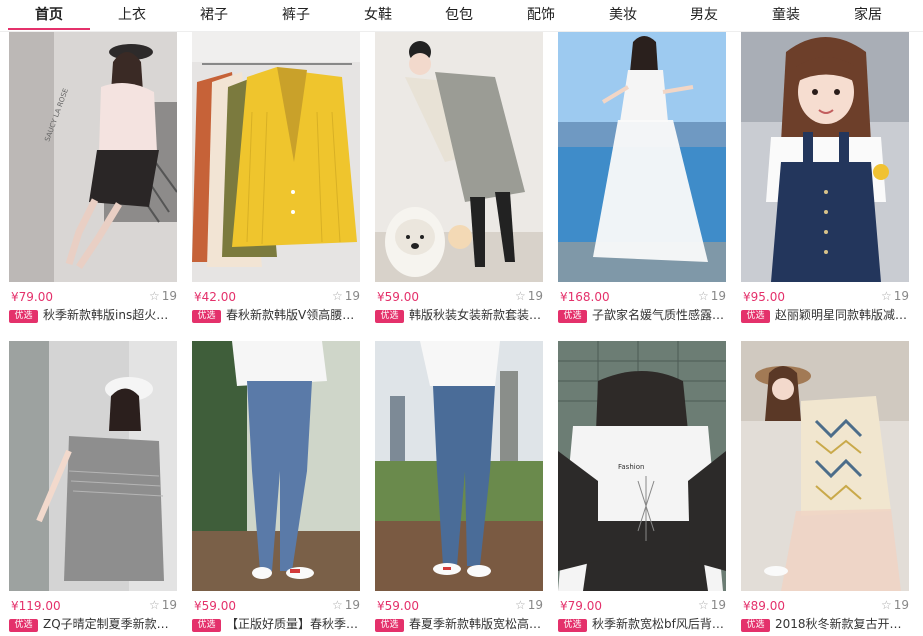 This screenshot has width=923, height=636. I want to click on tab-tops: 上衣, so click(132, 15).